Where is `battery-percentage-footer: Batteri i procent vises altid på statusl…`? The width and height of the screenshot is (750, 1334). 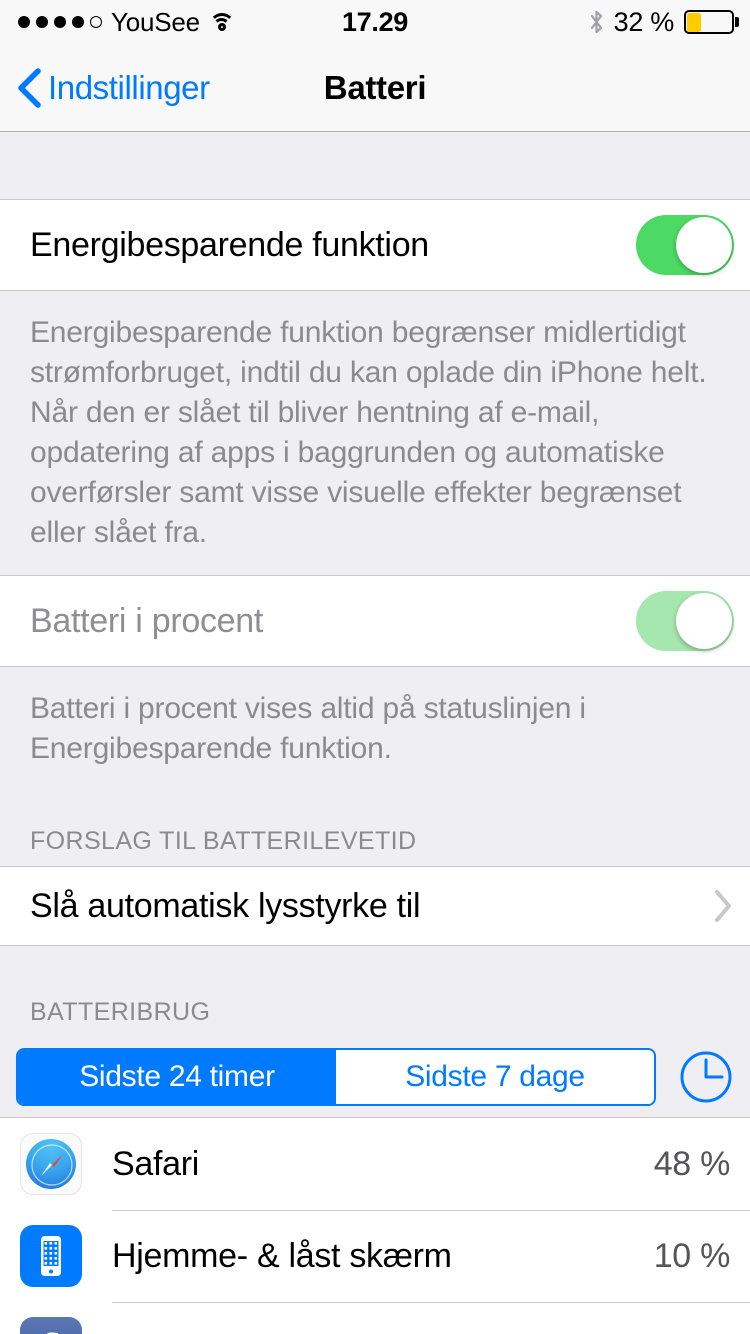
battery-percentage-footer: Batteri i procent vises altid på statusl… is located at coordinates (375, 729).